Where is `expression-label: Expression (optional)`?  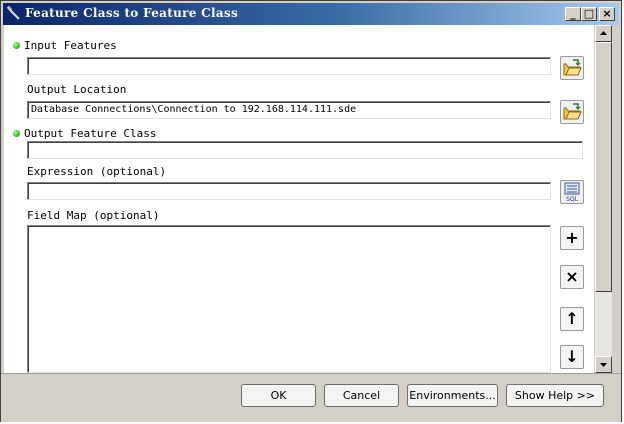 expression-label: Expression (optional) is located at coordinates (97, 171).